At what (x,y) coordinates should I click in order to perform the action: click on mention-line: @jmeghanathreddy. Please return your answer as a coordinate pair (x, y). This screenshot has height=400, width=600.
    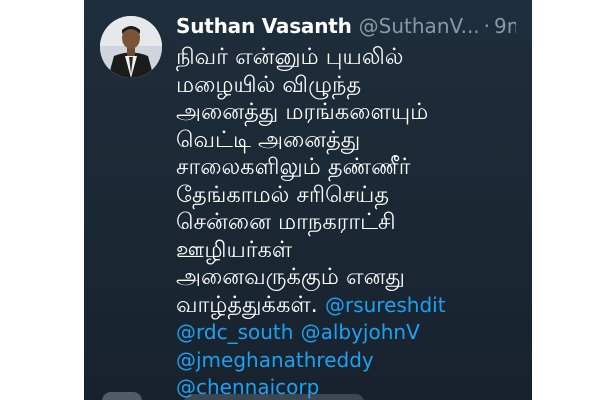
    Looking at the image, I should click on (352, 361).